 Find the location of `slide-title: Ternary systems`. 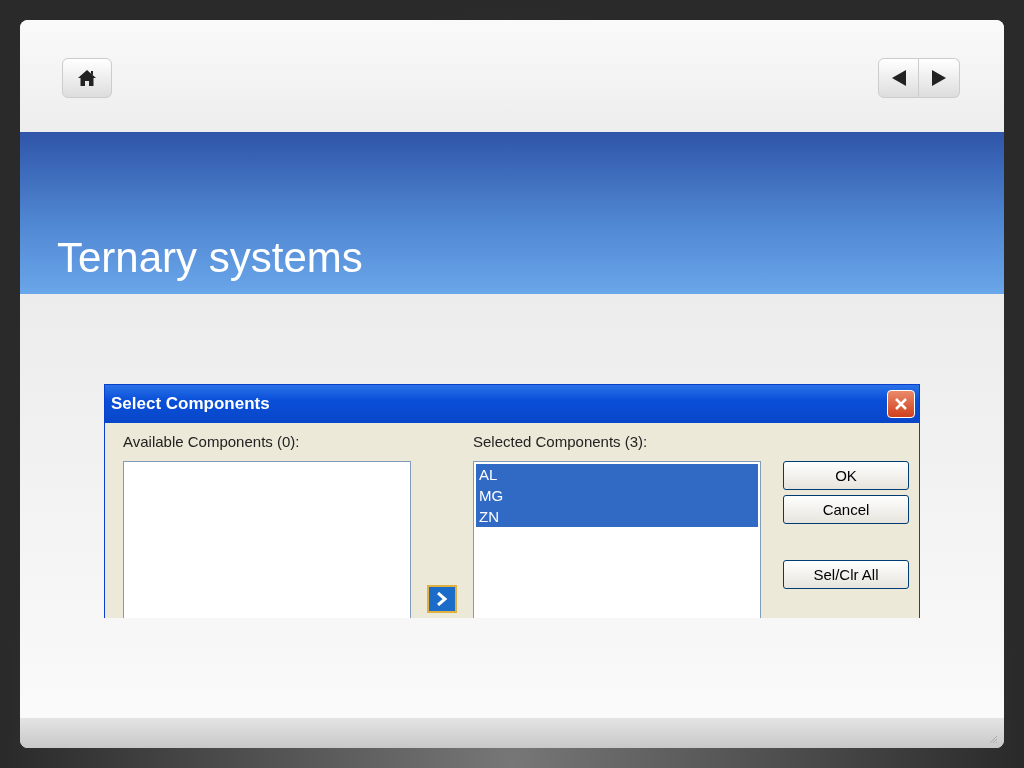

slide-title: Ternary systems is located at coordinates (210, 258).